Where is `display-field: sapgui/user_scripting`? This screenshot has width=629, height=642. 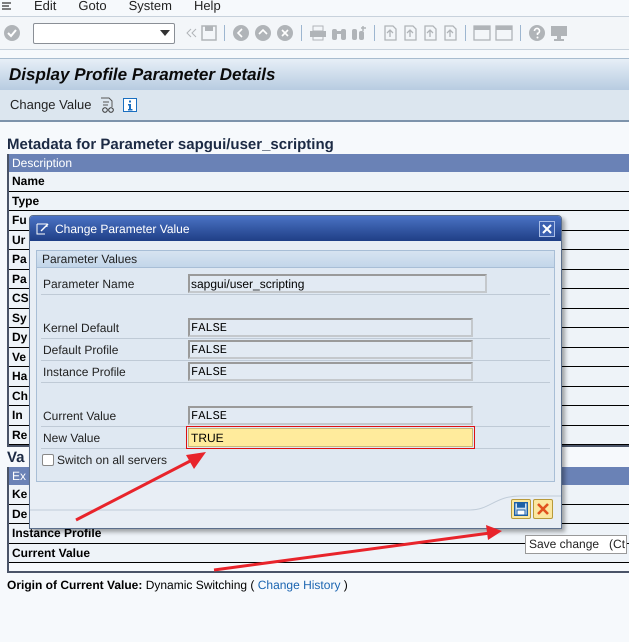
display-field: sapgui/user_scripting is located at coordinates (337, 283).